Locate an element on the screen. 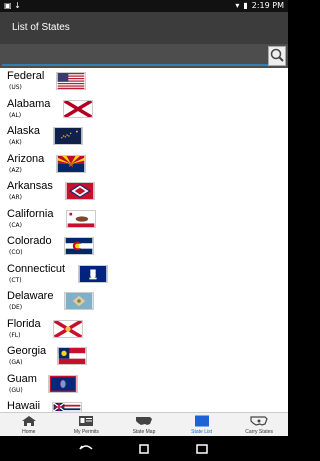  list-item: Delaware (DE) is located at coordinates (144, 302).